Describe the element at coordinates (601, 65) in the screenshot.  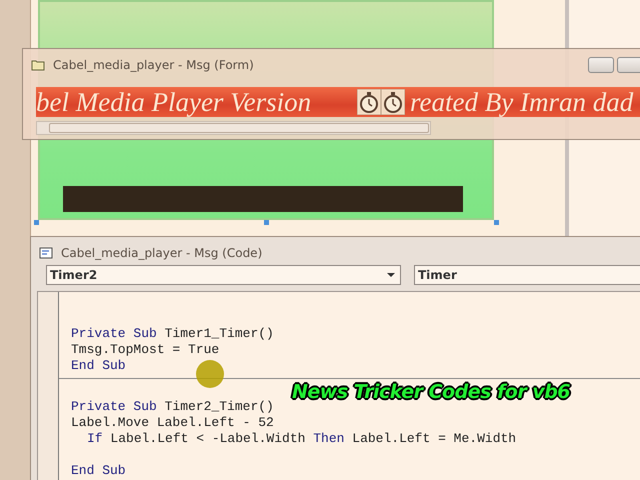
I see `minimize-button` at that location.